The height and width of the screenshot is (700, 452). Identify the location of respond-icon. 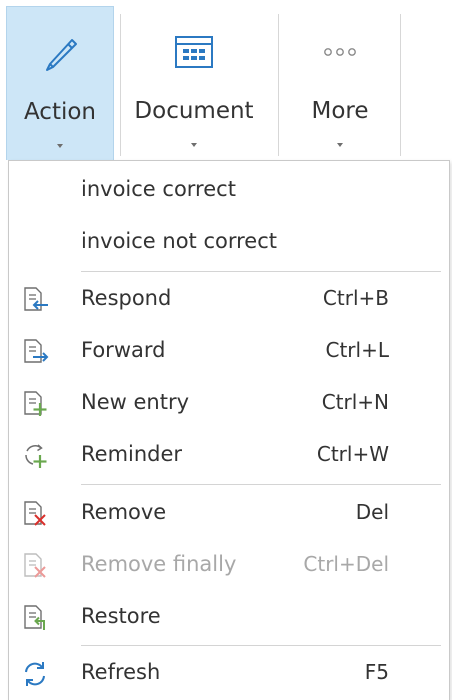
(35, 300).